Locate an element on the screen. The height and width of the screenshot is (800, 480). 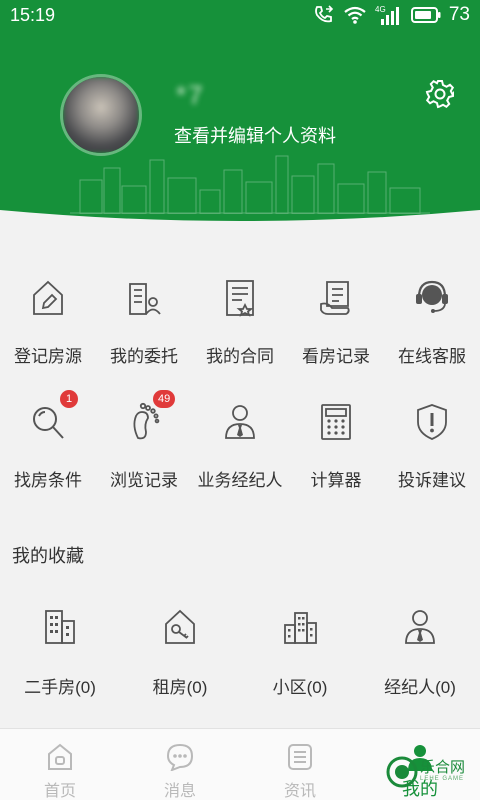
avatar is located at coordinates (101, 115).